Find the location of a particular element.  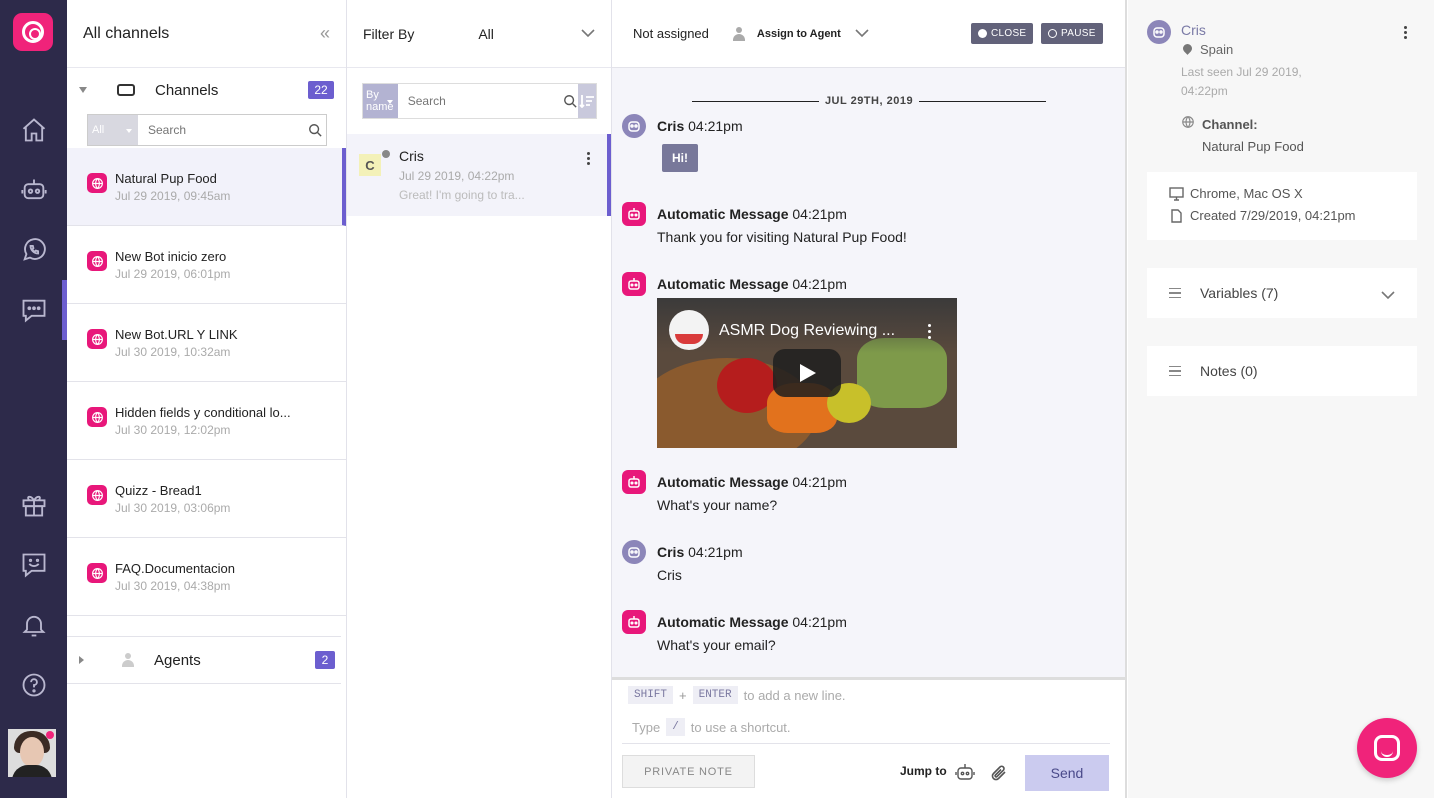

close-label: CLOSE is located at coordinates (1009, 33).